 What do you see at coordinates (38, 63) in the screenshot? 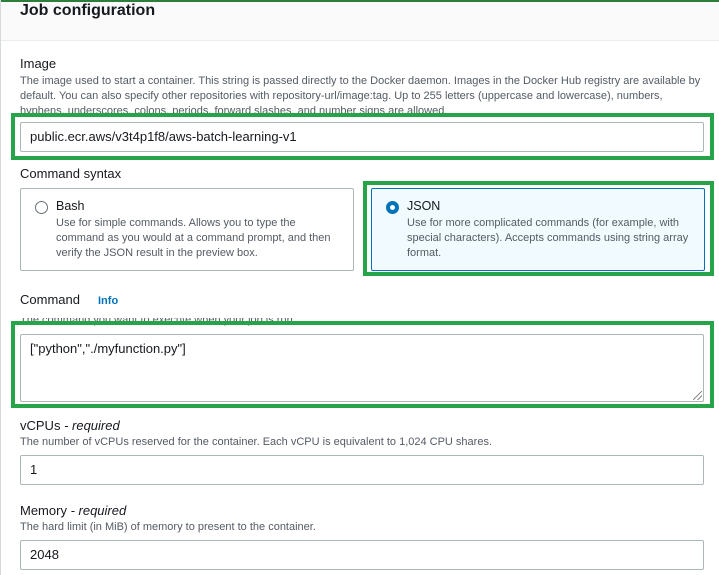
I see `image-label: Image` at bounding box center [38, 63].